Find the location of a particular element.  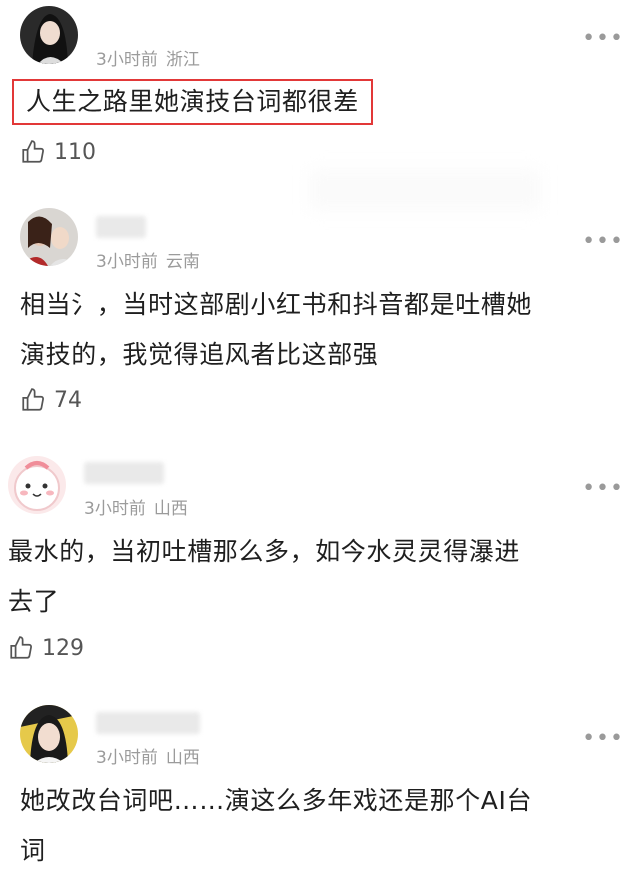

comment-meta: 3小时前 浙江 is located at coordinates (148, 57).